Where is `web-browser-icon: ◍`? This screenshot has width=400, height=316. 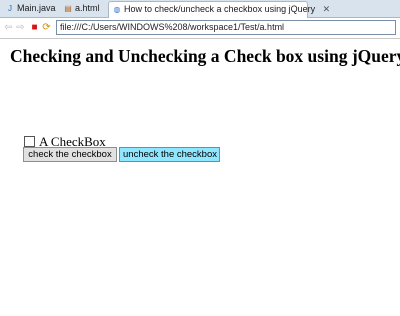 web-browser-icon: ◍ is located at coordinates (117, 9).